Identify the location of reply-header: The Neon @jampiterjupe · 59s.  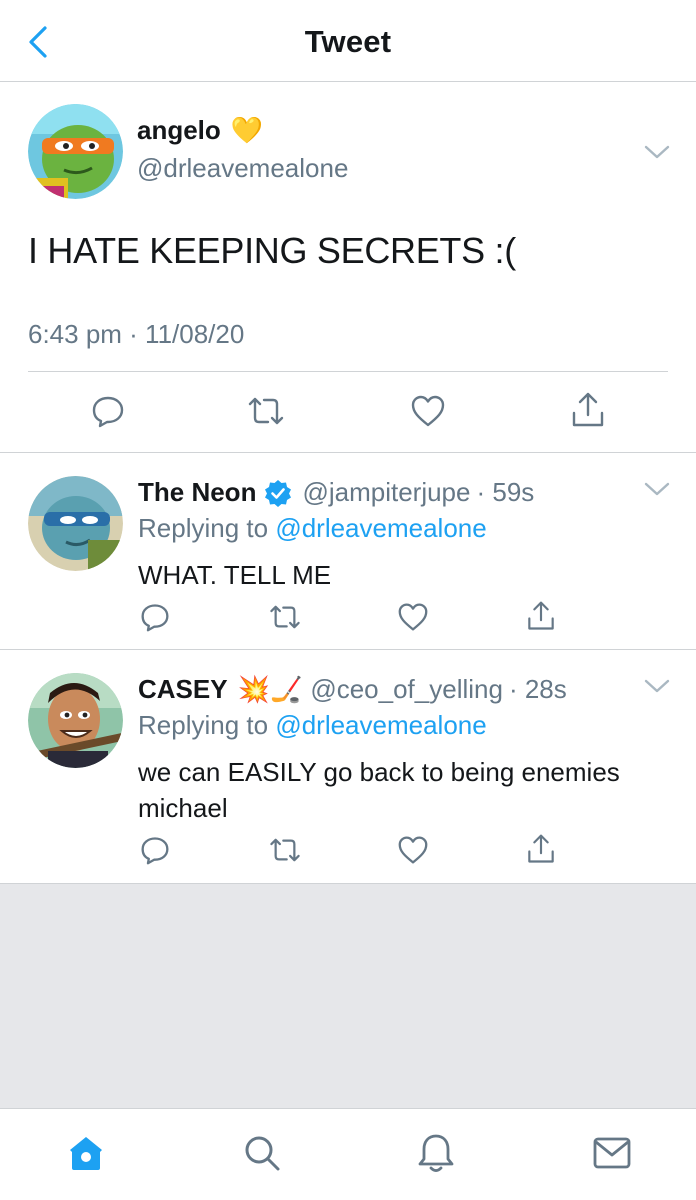
(336, 492).